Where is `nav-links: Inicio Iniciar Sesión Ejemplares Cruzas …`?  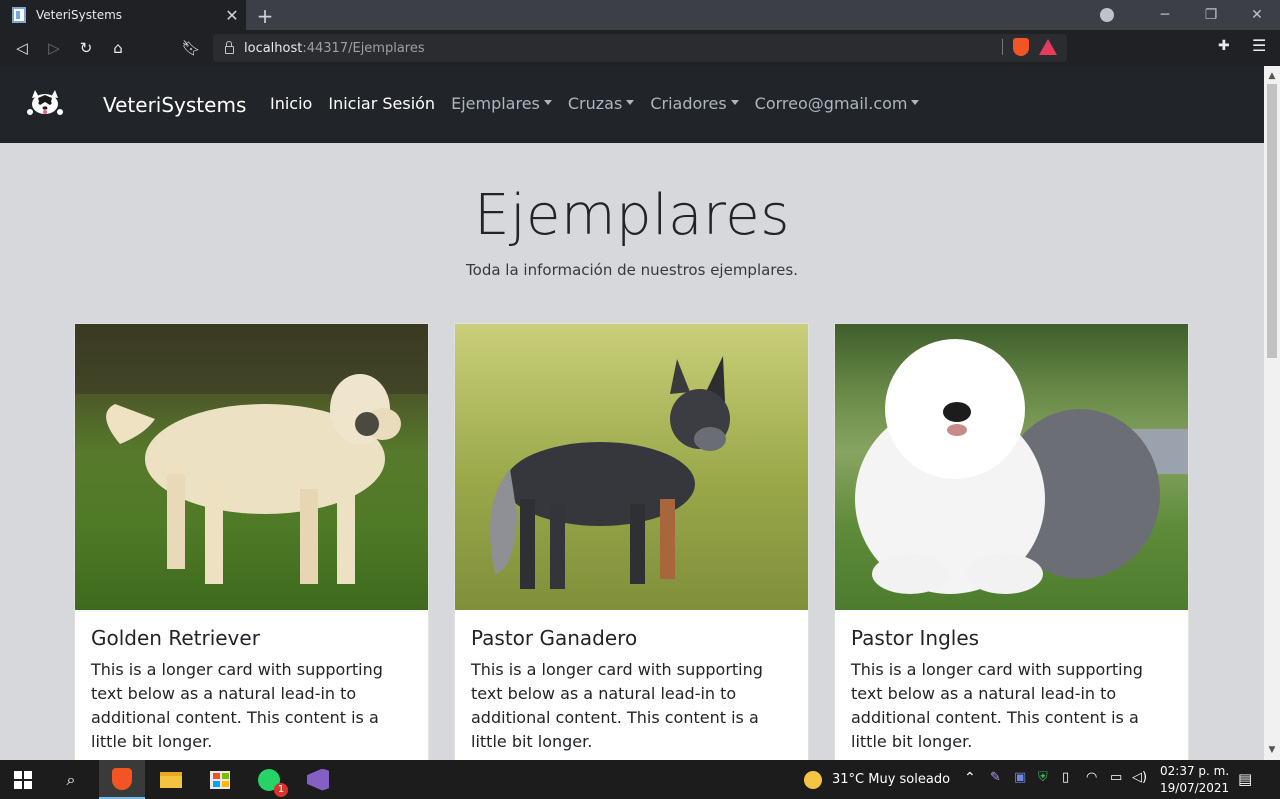 nav-links: Inicio Iniciar Sesión Ejemplares Cruzas … is located at coordinates (602, 103).